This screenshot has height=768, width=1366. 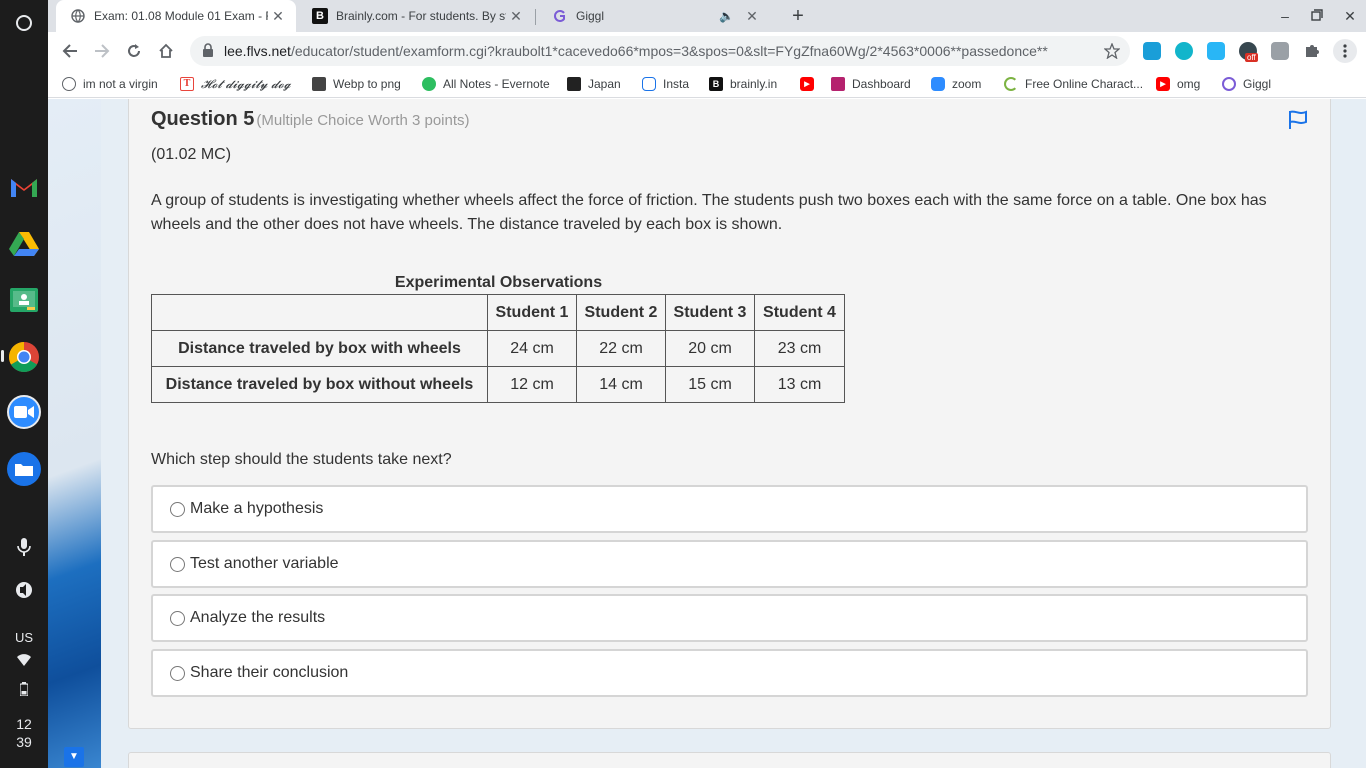 I want to click on bookmark-hot-diggity-dog: T 𝓗𝓸𝓽 𝓭𝓲𝓰𝓰𝓲𝓽𝔂 𝓭𝓸𝓰, so click(x=235, y=84).